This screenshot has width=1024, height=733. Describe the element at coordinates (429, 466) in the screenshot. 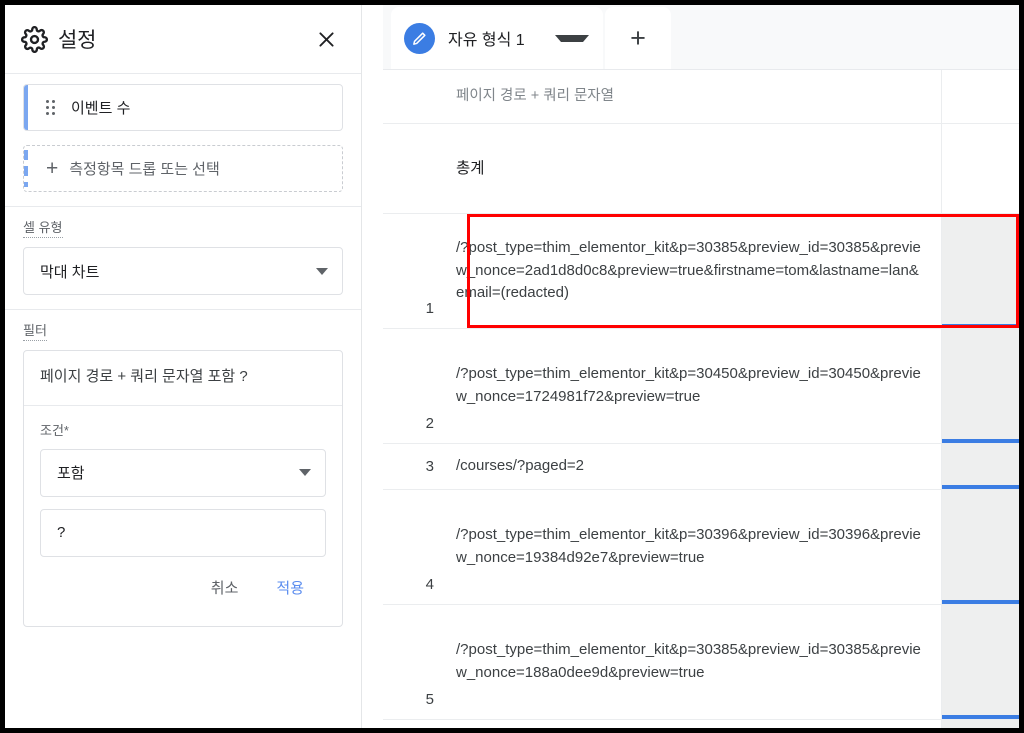

I see `row-index: 3` at that location.